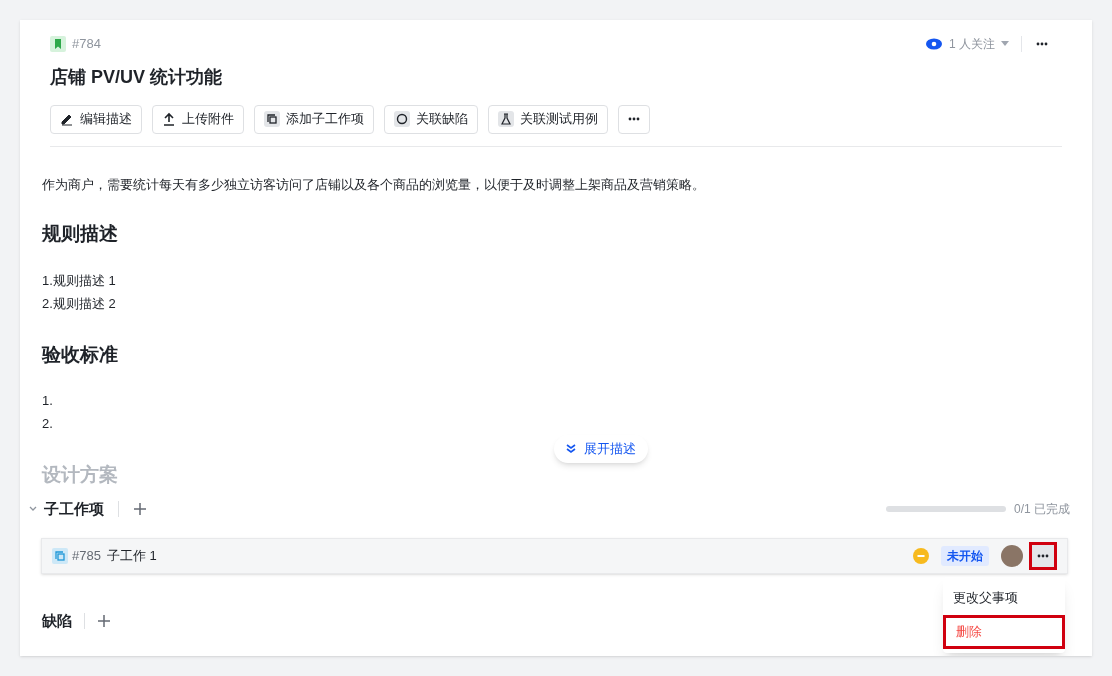 The image size is (1112, 676). What do you see at coordinates (1004, 598) in the screenshot?
I see `menu-item: 更改父事项` at bounding box center [1004, 598].